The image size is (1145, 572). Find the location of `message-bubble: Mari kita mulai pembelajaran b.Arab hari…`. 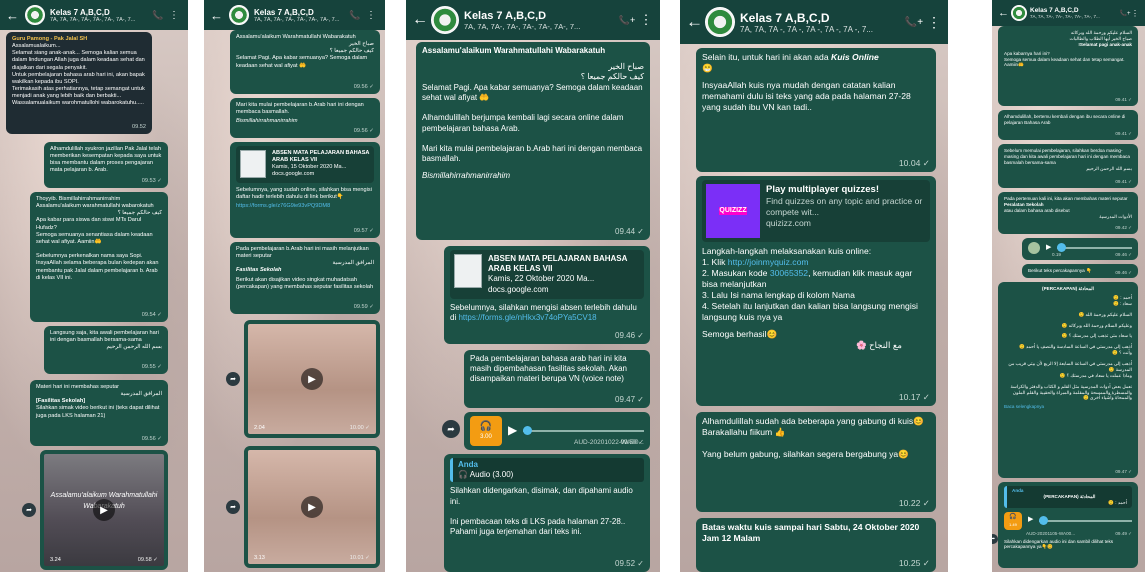

message-bubble: Mari kita mulai pembelajaran b.Arab hari… is located at coordinates (305, 118).